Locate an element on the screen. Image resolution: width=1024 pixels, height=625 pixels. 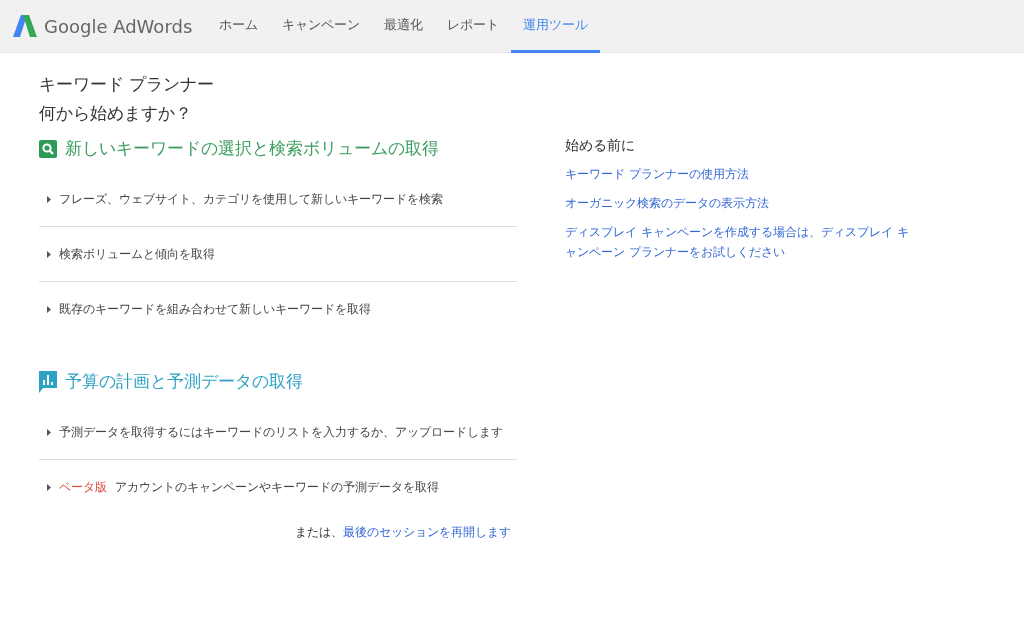
page-subtitle: 何から始めますか？ is located at coordinates (116, 113).